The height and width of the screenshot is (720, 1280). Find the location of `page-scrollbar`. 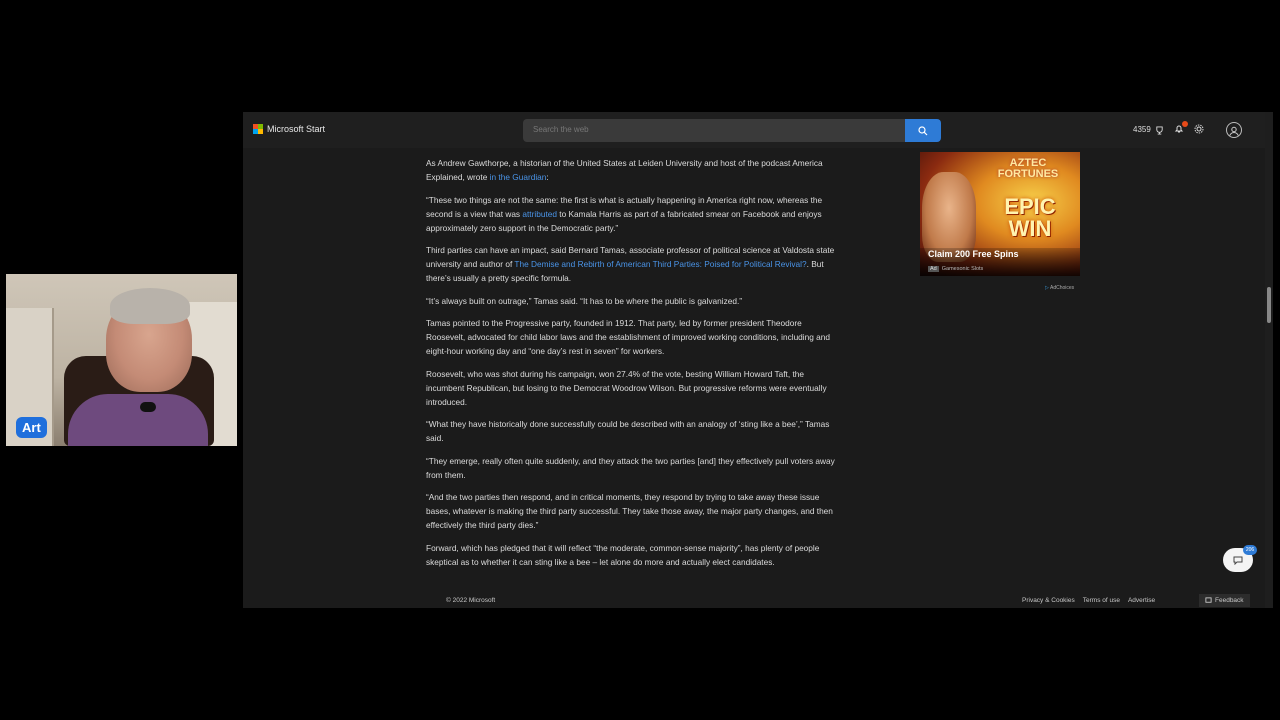

page-scrollbar is located at coordinates (1269, 360).